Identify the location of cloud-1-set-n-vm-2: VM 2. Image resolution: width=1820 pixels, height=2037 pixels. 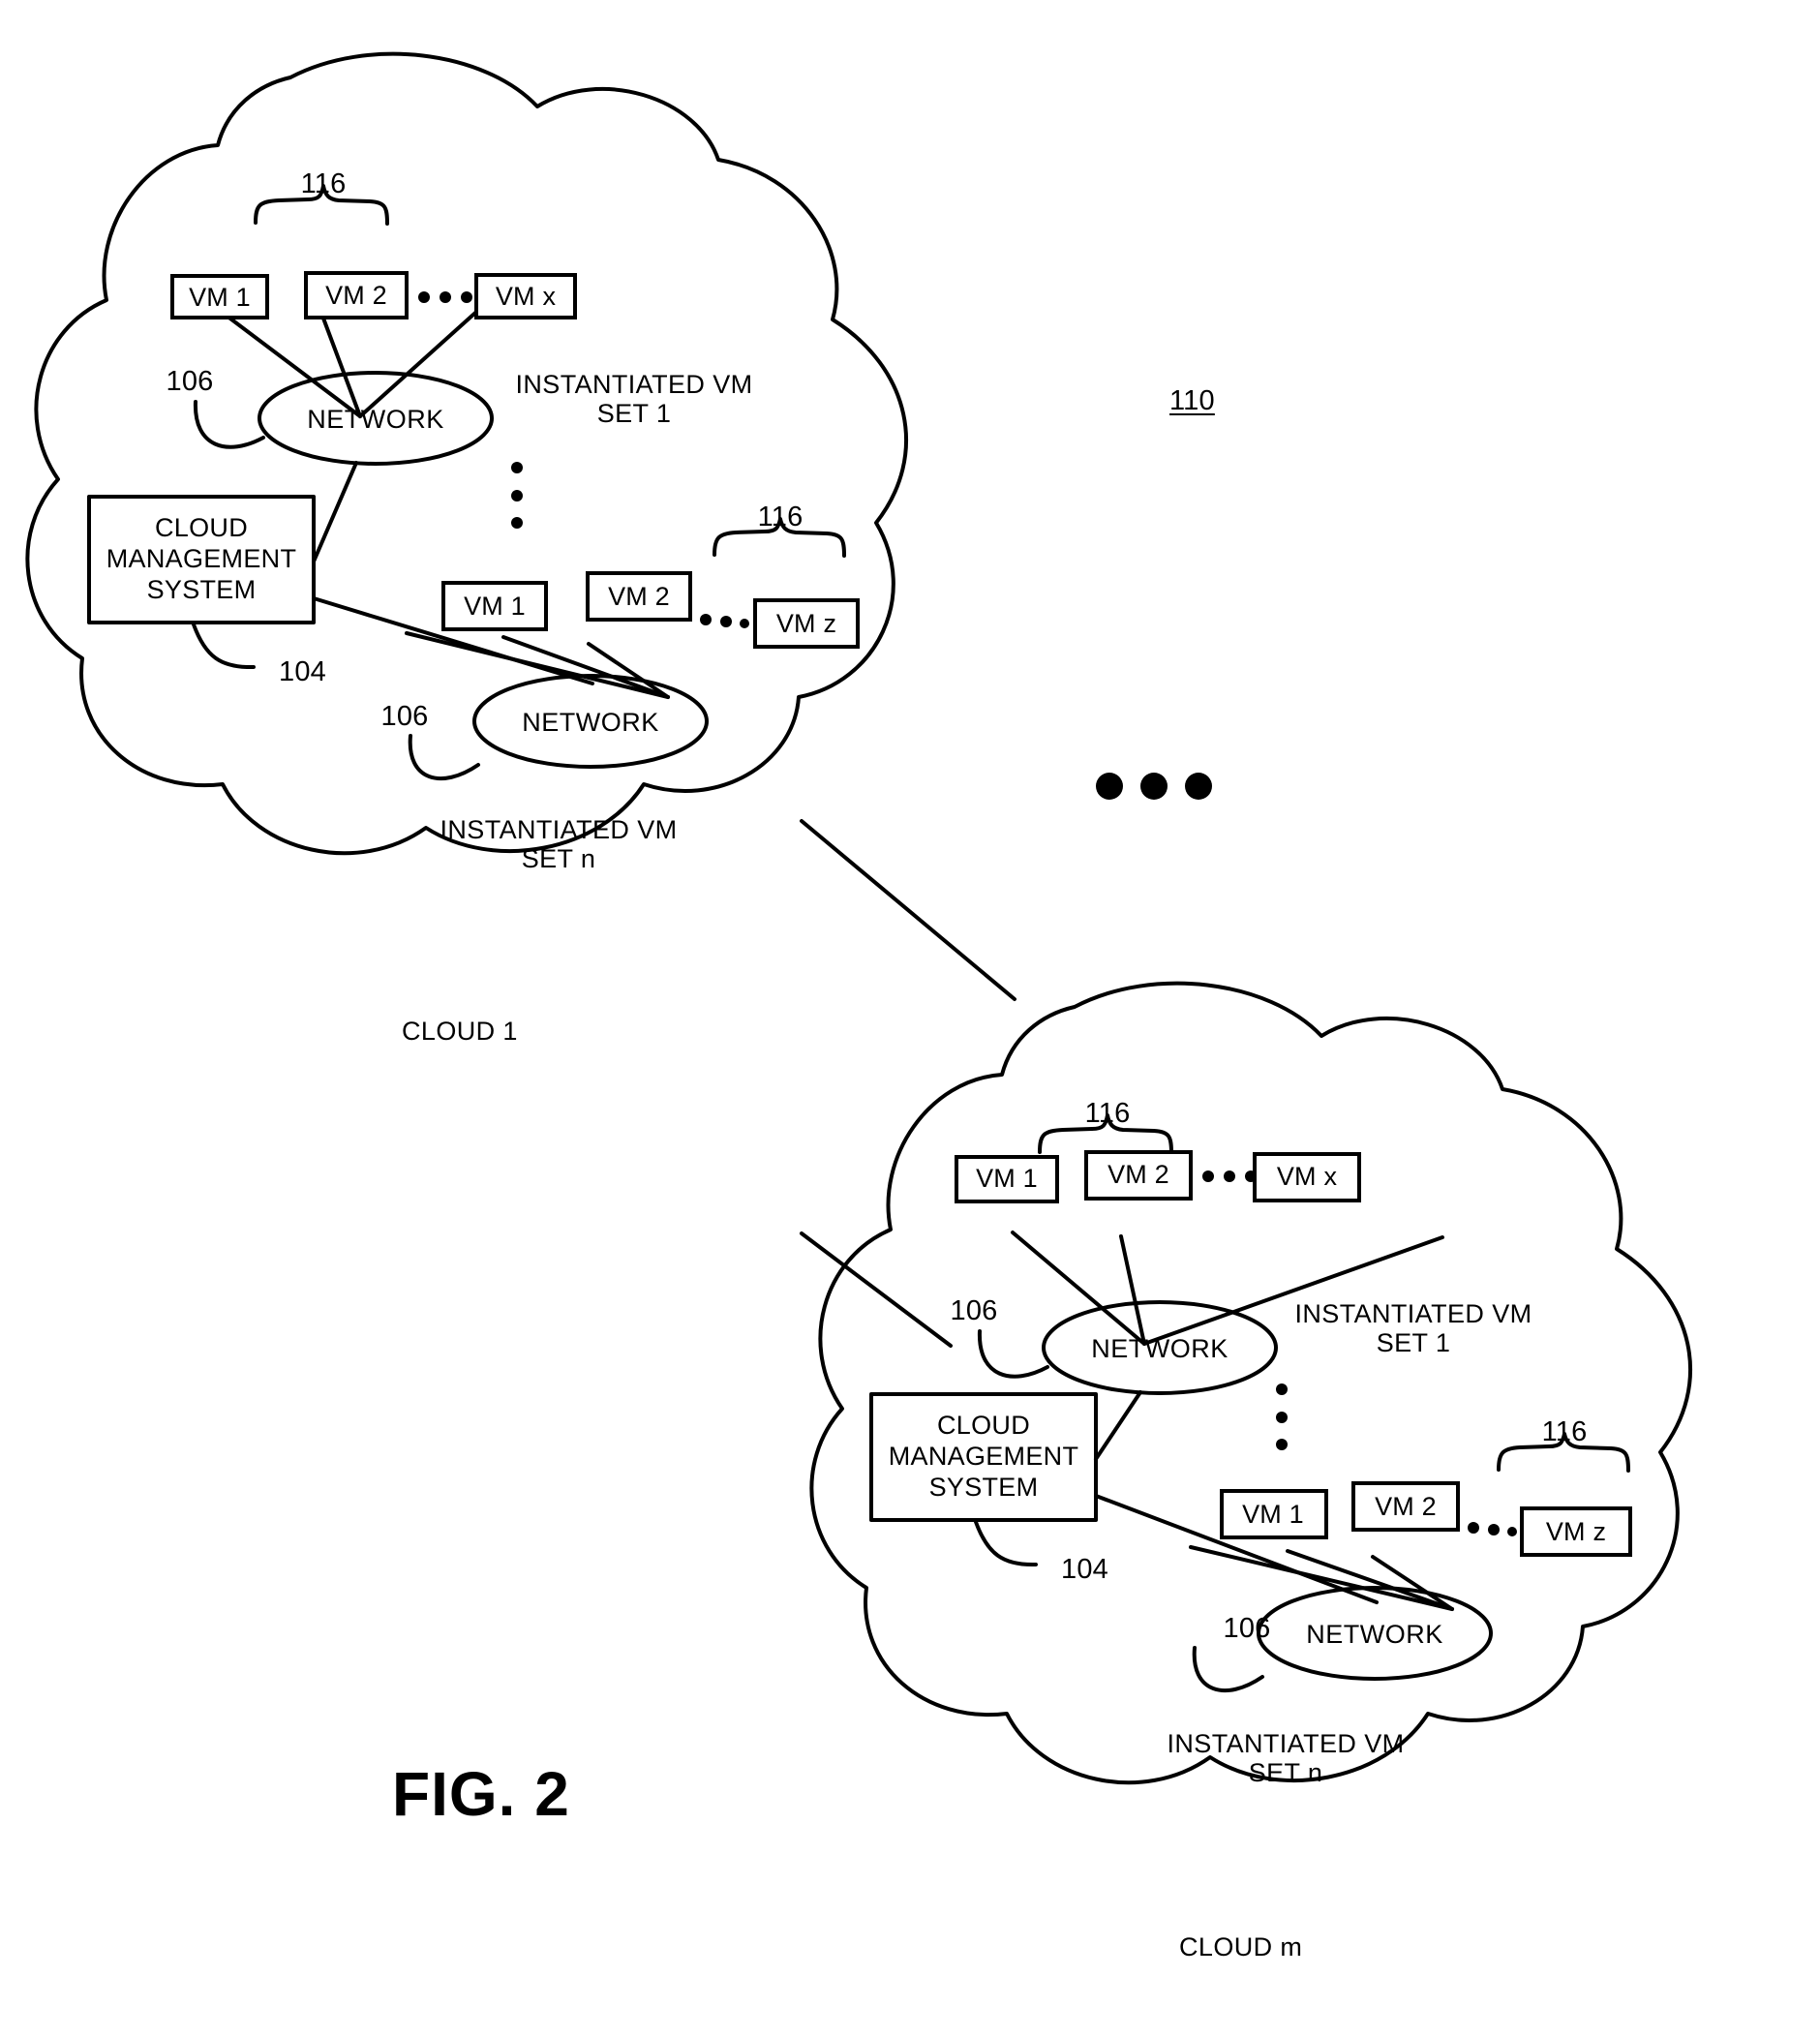
(639, 596).